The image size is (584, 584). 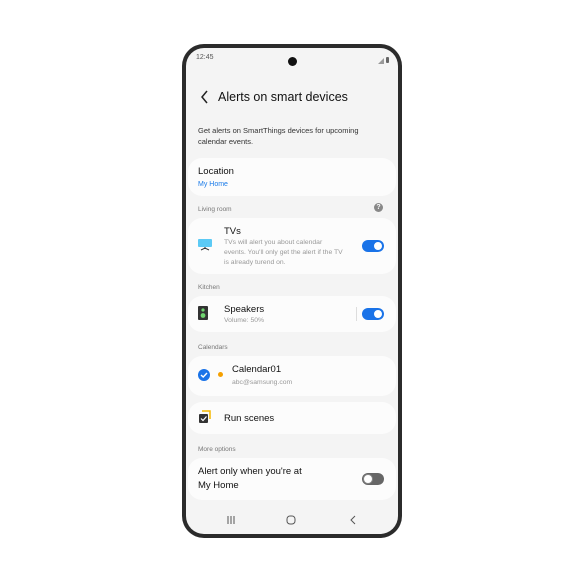 I want to click on run-scenes-card: Run scenes, so click(x=292, y=418).